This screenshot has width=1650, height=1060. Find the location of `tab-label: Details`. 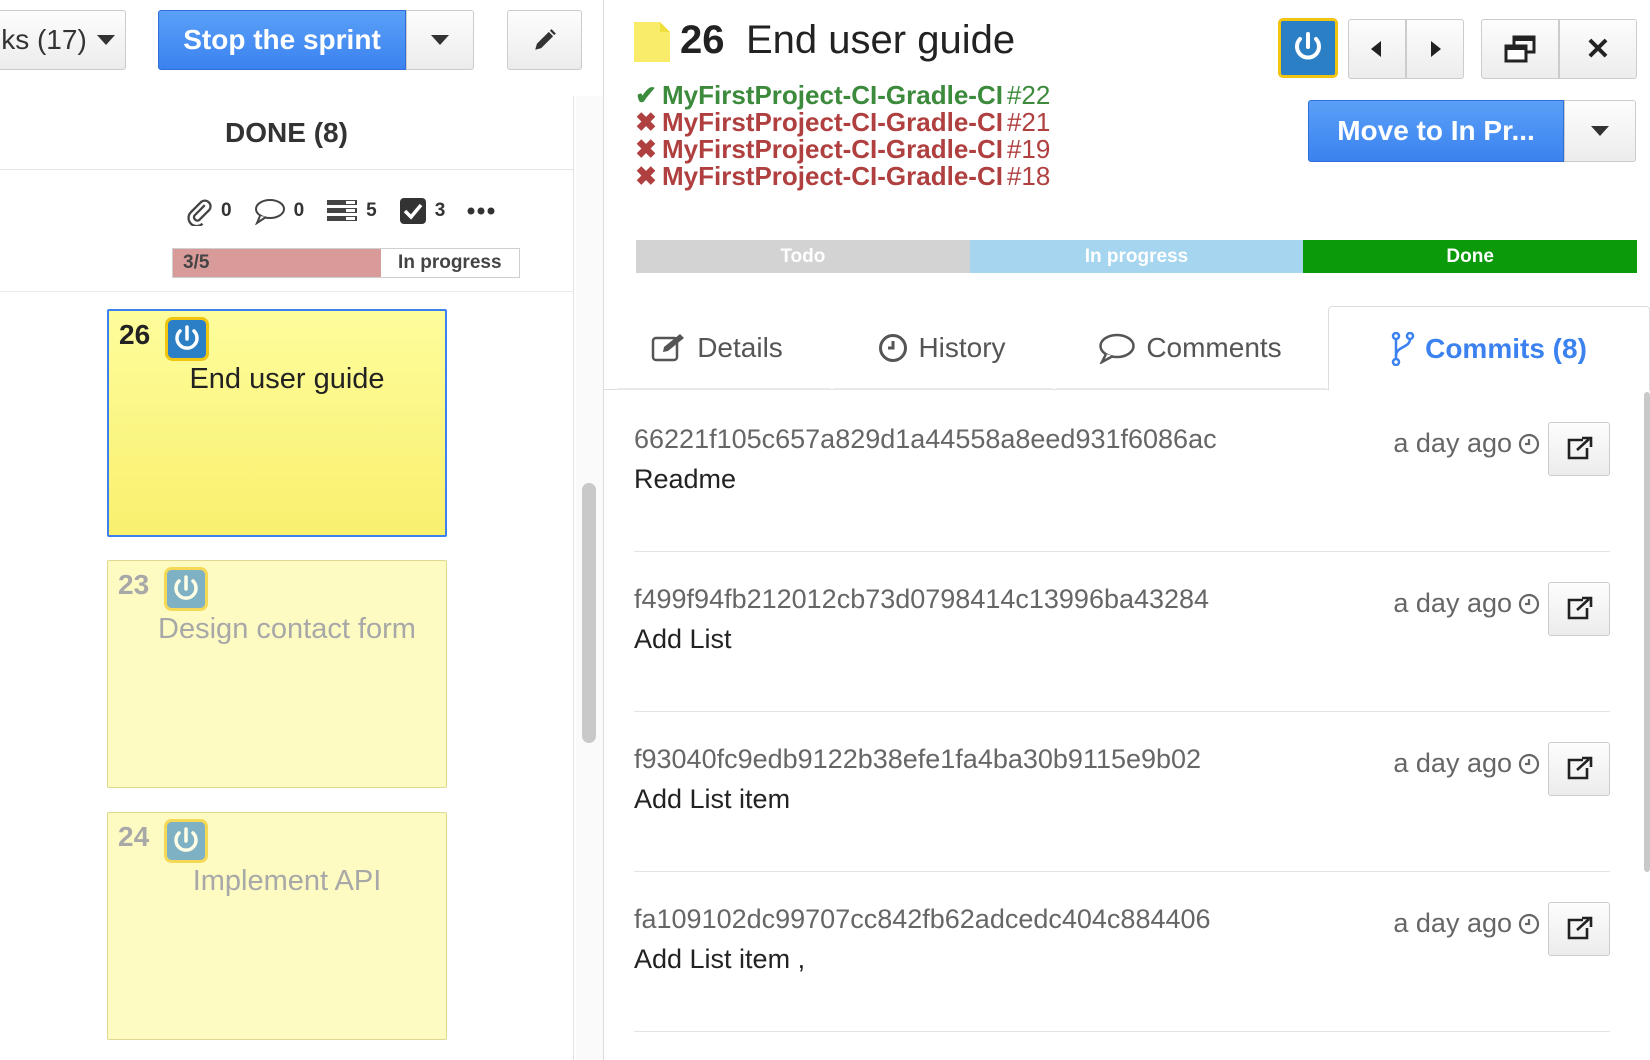

tab-label: Details is located at coordinates (740, 347).